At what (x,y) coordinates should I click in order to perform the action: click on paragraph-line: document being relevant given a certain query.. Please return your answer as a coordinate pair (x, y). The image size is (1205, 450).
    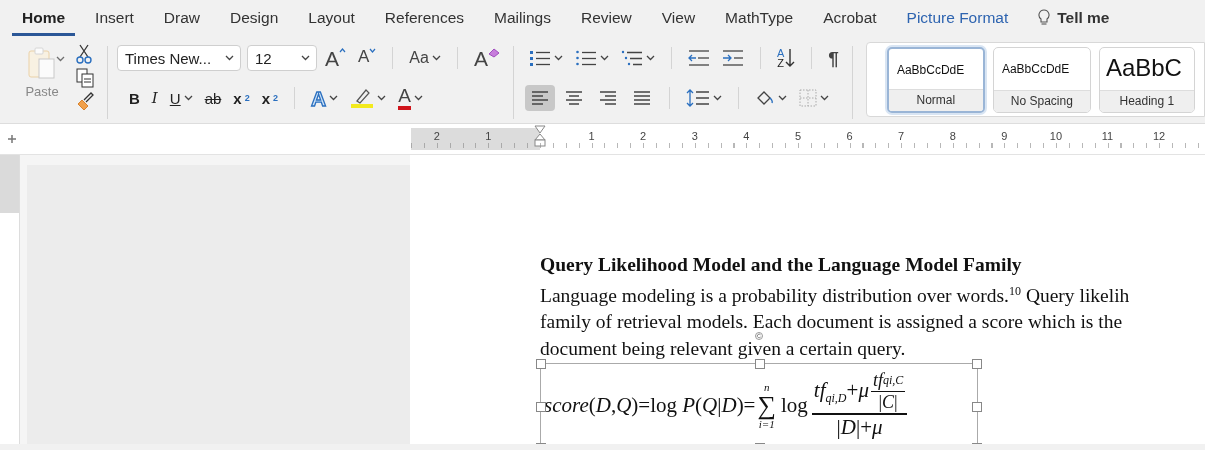
    Looking at the image, I should click on (723, 348).